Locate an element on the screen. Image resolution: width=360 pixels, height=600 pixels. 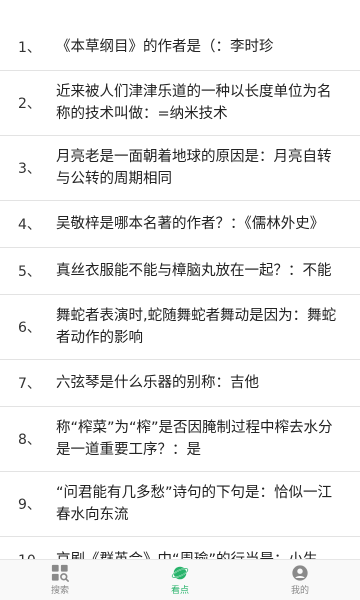
tab-kandian: 看点 is located at coordinates (180, 580).